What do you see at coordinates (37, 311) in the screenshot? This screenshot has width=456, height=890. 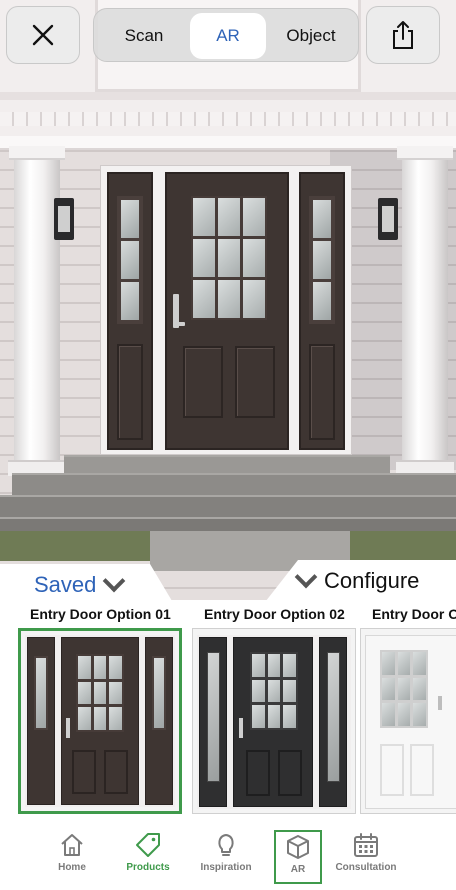 I see `left-porch-column` at bounding box center [37, 311].